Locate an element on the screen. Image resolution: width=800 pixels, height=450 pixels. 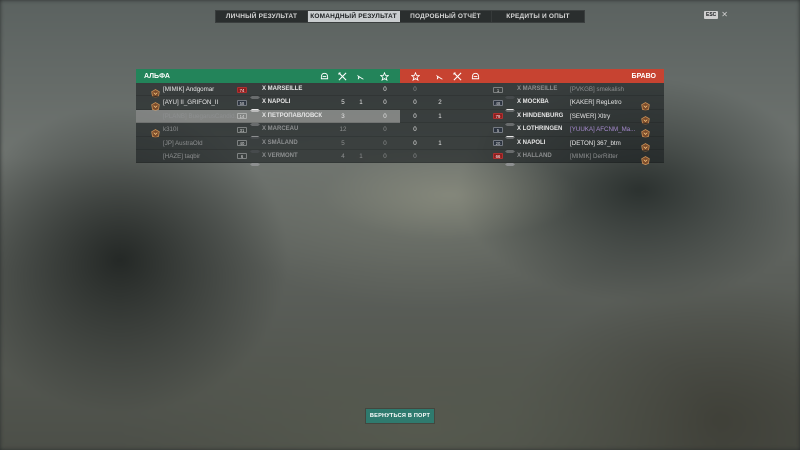
ship-name: X LOTHRINGEN is located at coordinates (540, 129).